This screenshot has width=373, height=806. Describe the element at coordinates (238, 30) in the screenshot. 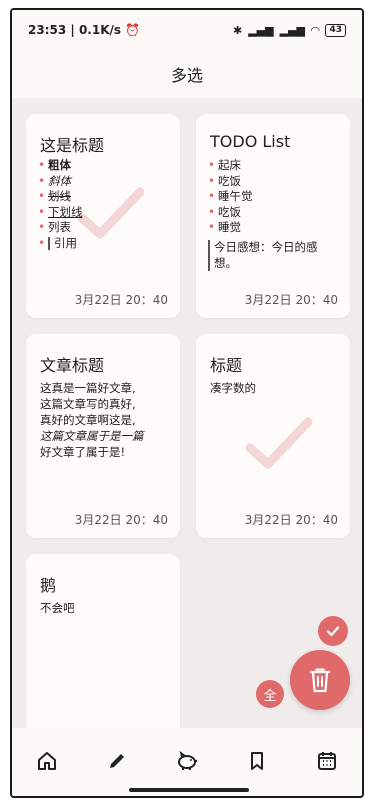

I see `bluetooth-icon: ✱` at that location.